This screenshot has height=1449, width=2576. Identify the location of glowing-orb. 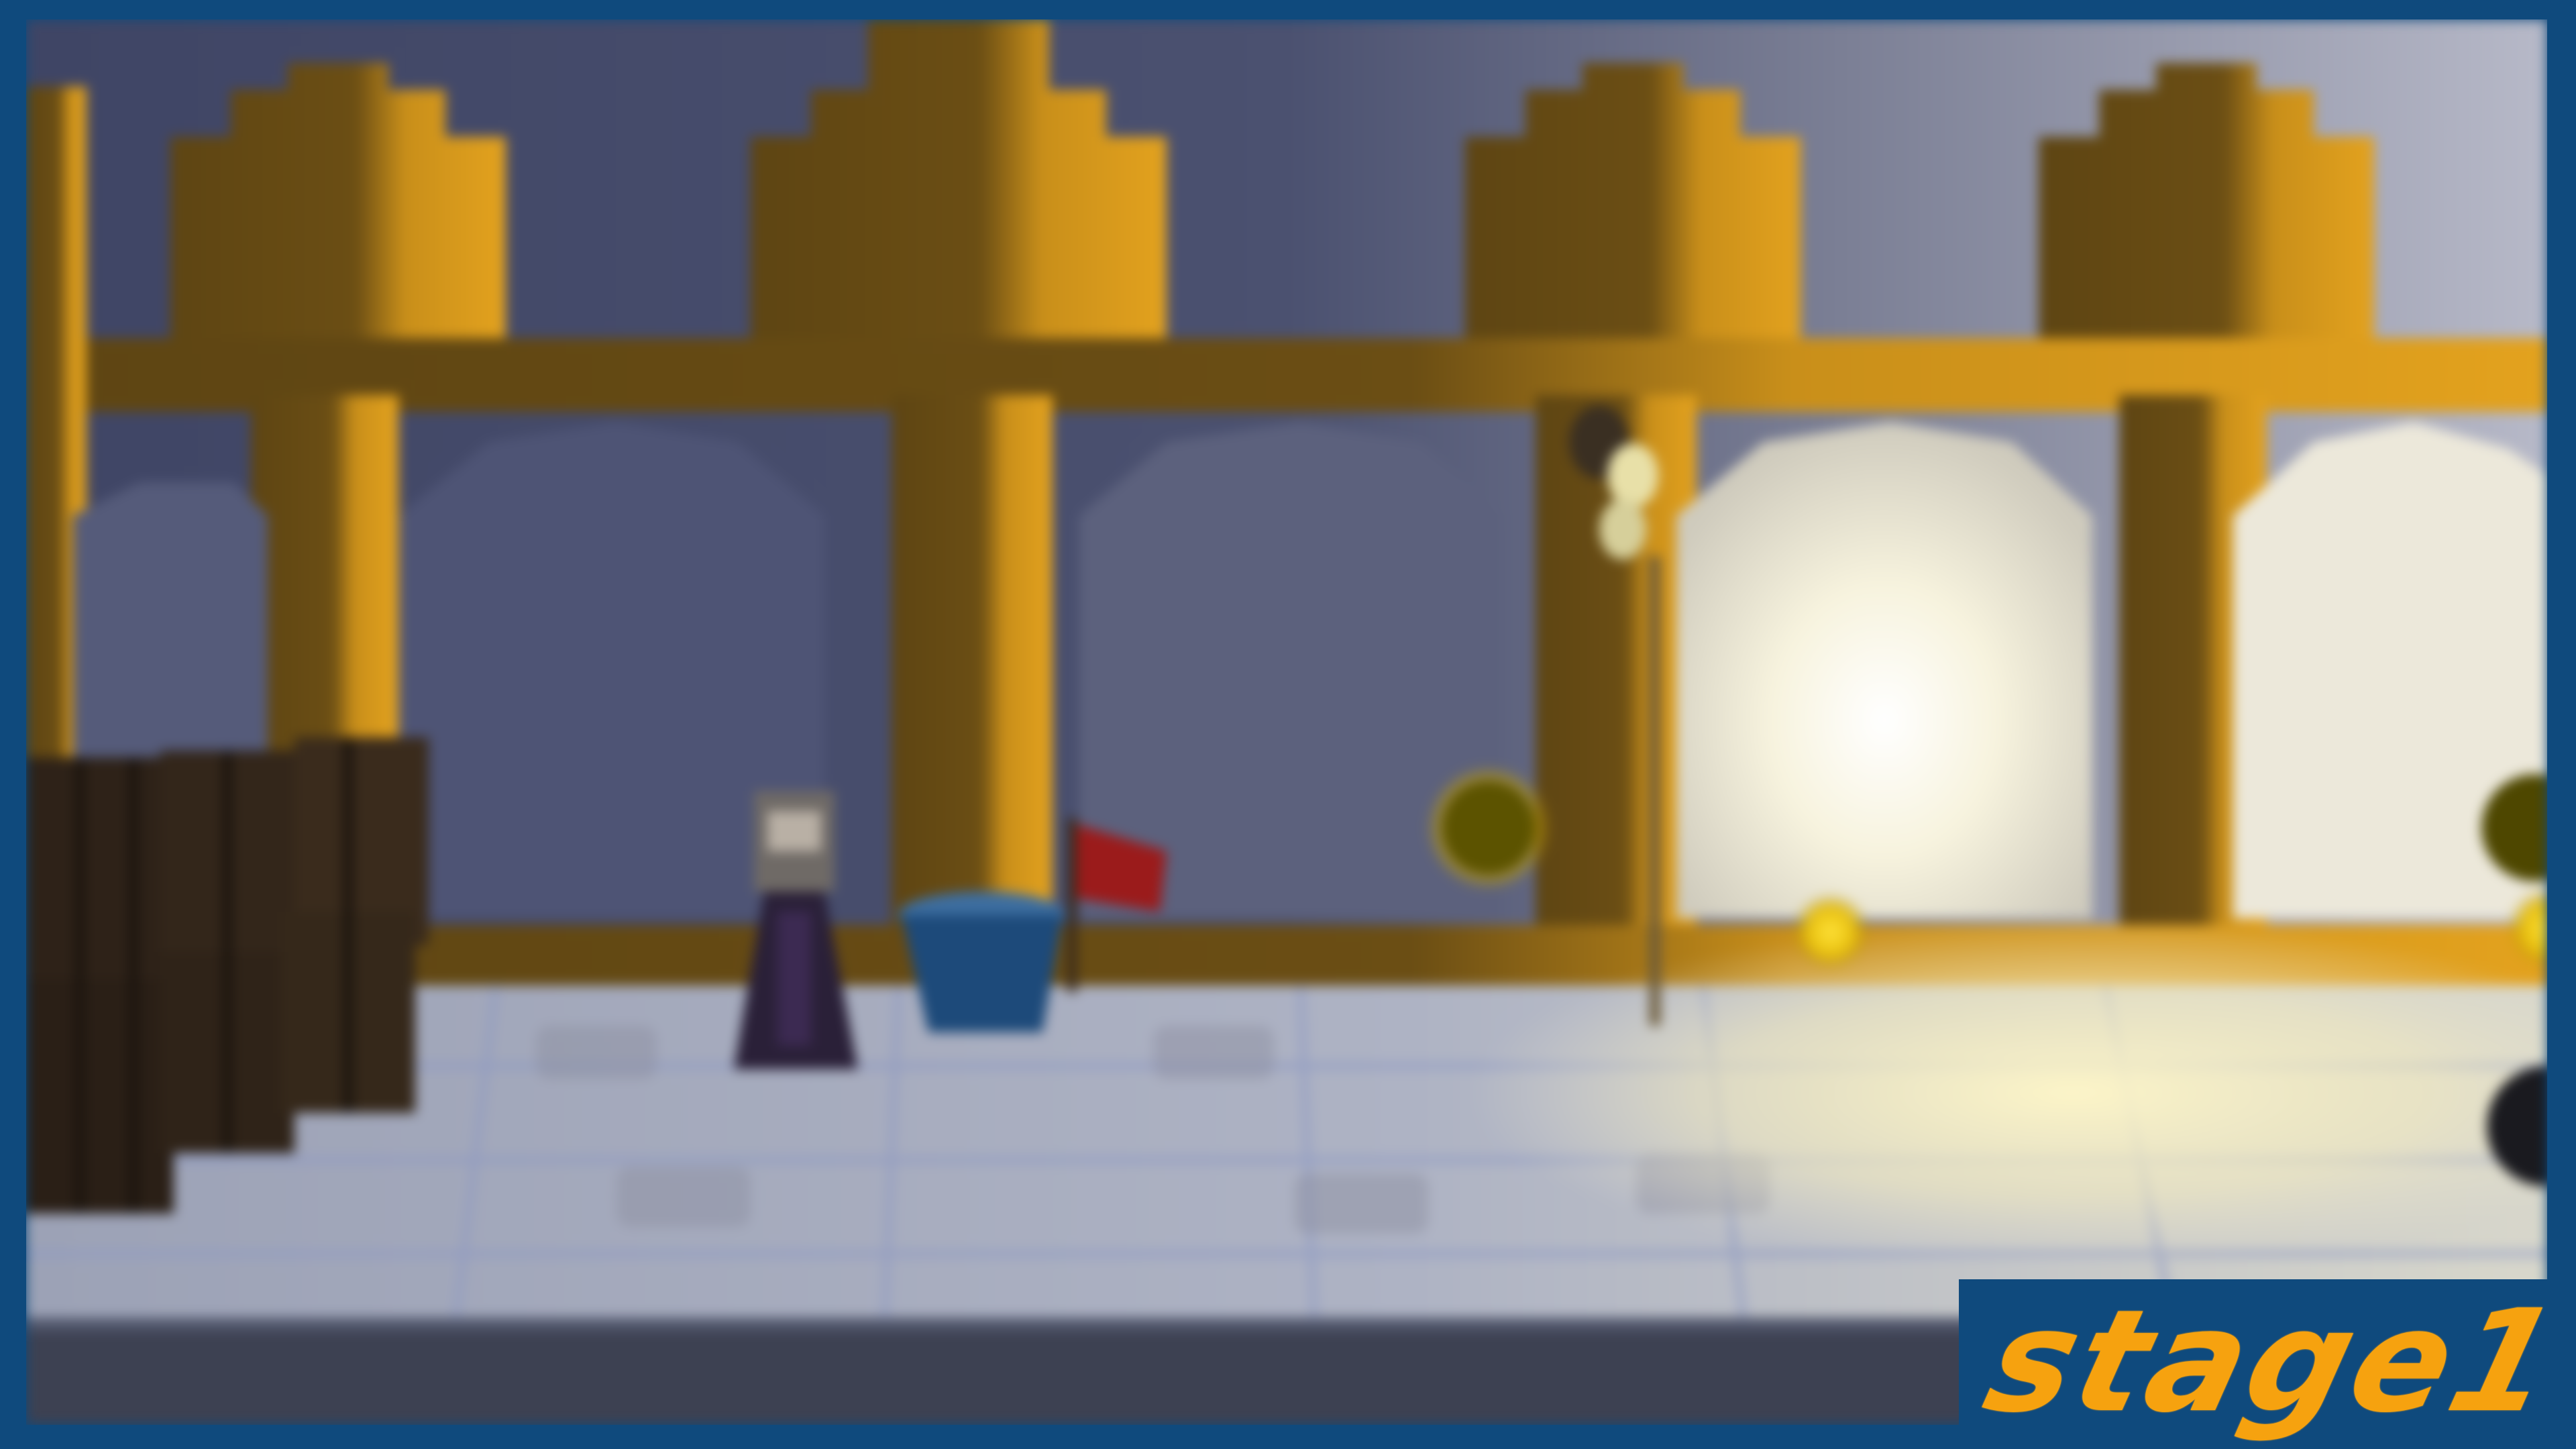
(1488, 828).